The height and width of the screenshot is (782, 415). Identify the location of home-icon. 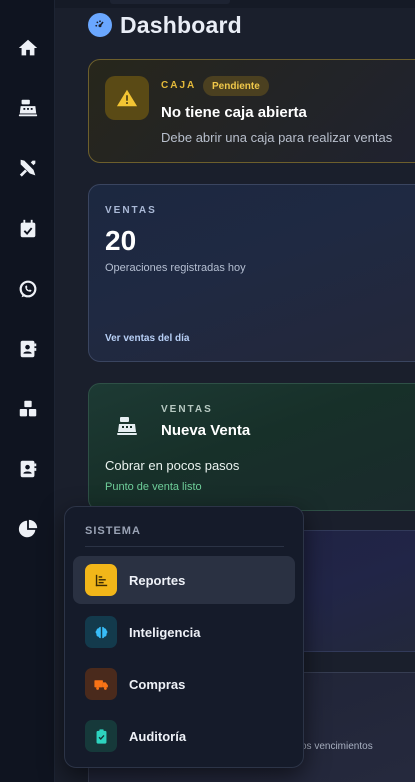
(28, 48).